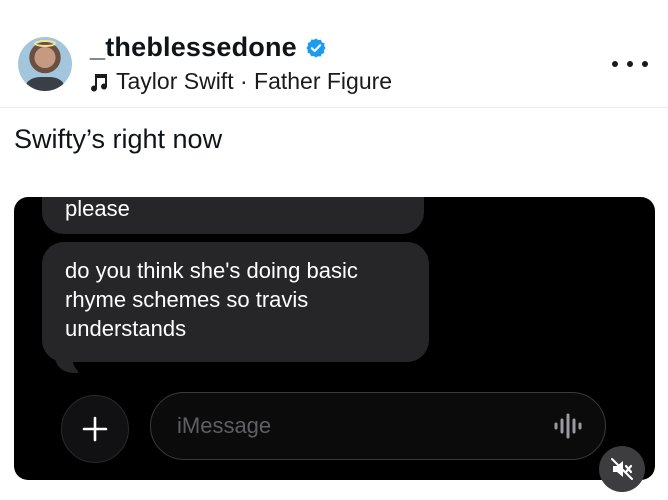 The width and height of the screenshot is (668, 500). I want to click on username: _theblessedone, so click(193, 47).